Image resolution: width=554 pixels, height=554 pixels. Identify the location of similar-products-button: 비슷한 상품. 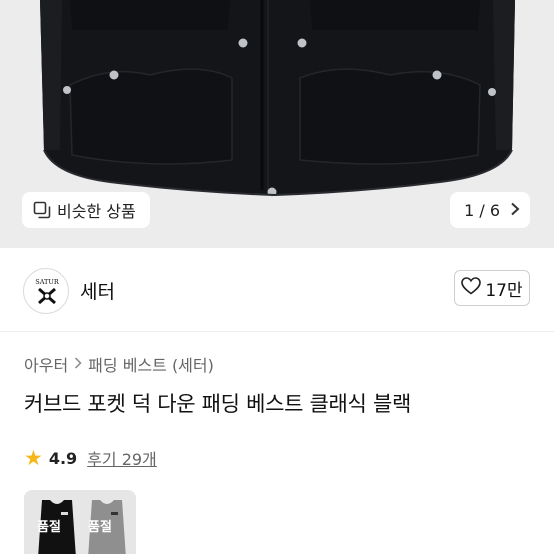
(86, 210).